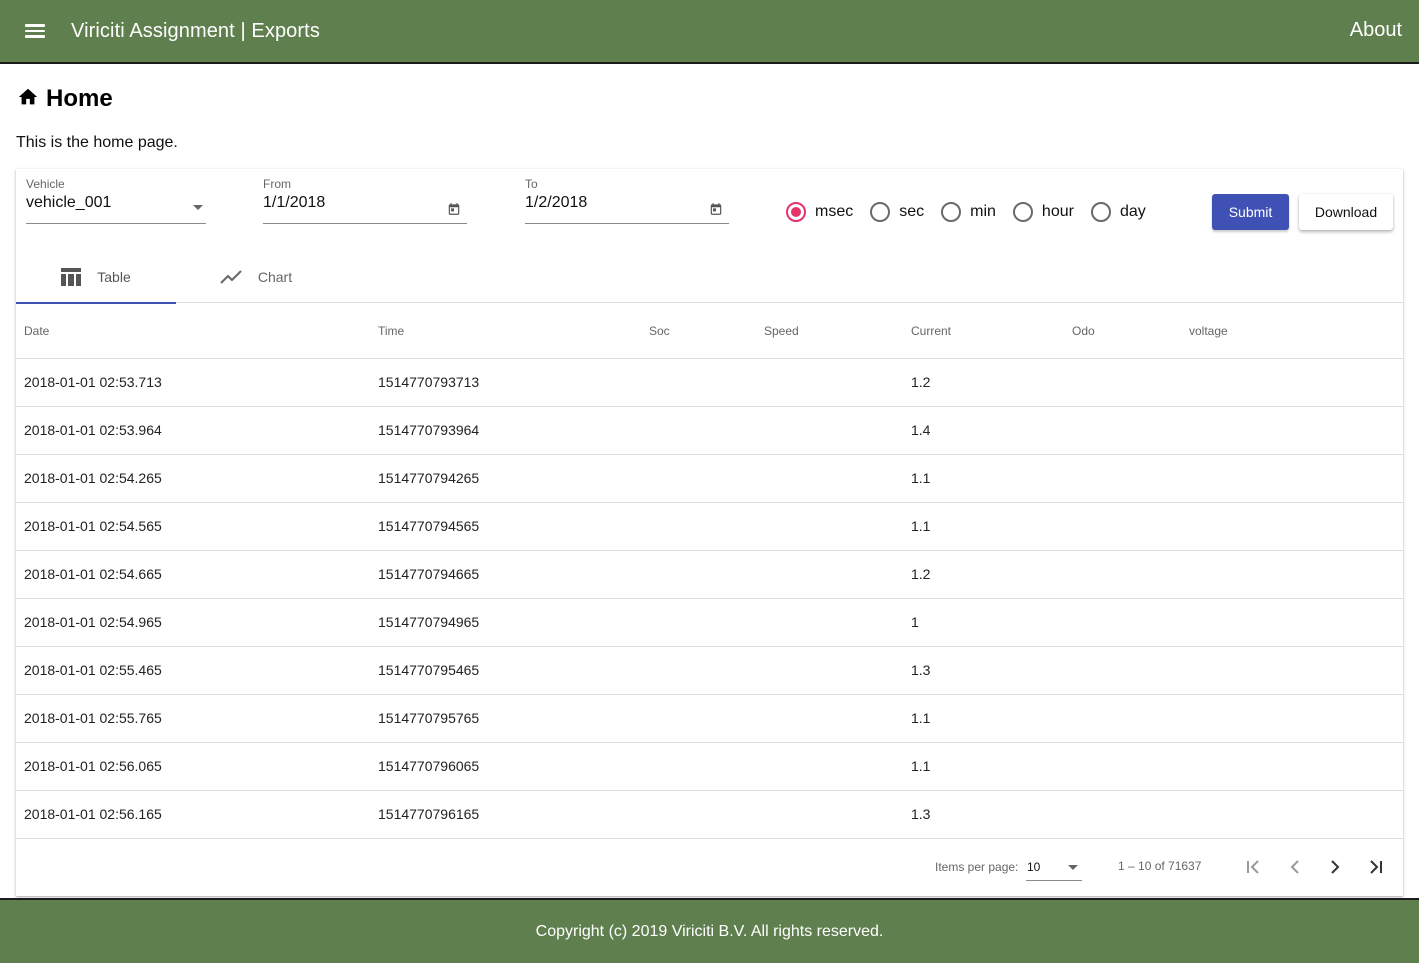  What do you see at coordinates (709, 671) in the screenshot?
I see `table-row: 2018-01-01 02:55.465 1514770795465 1.3` at bounding box center [709, 671].